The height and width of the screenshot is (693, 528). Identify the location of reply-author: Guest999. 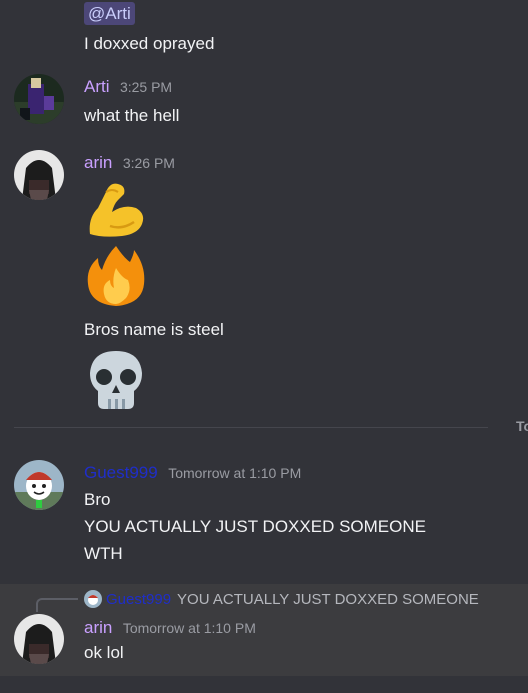
(138, 599).